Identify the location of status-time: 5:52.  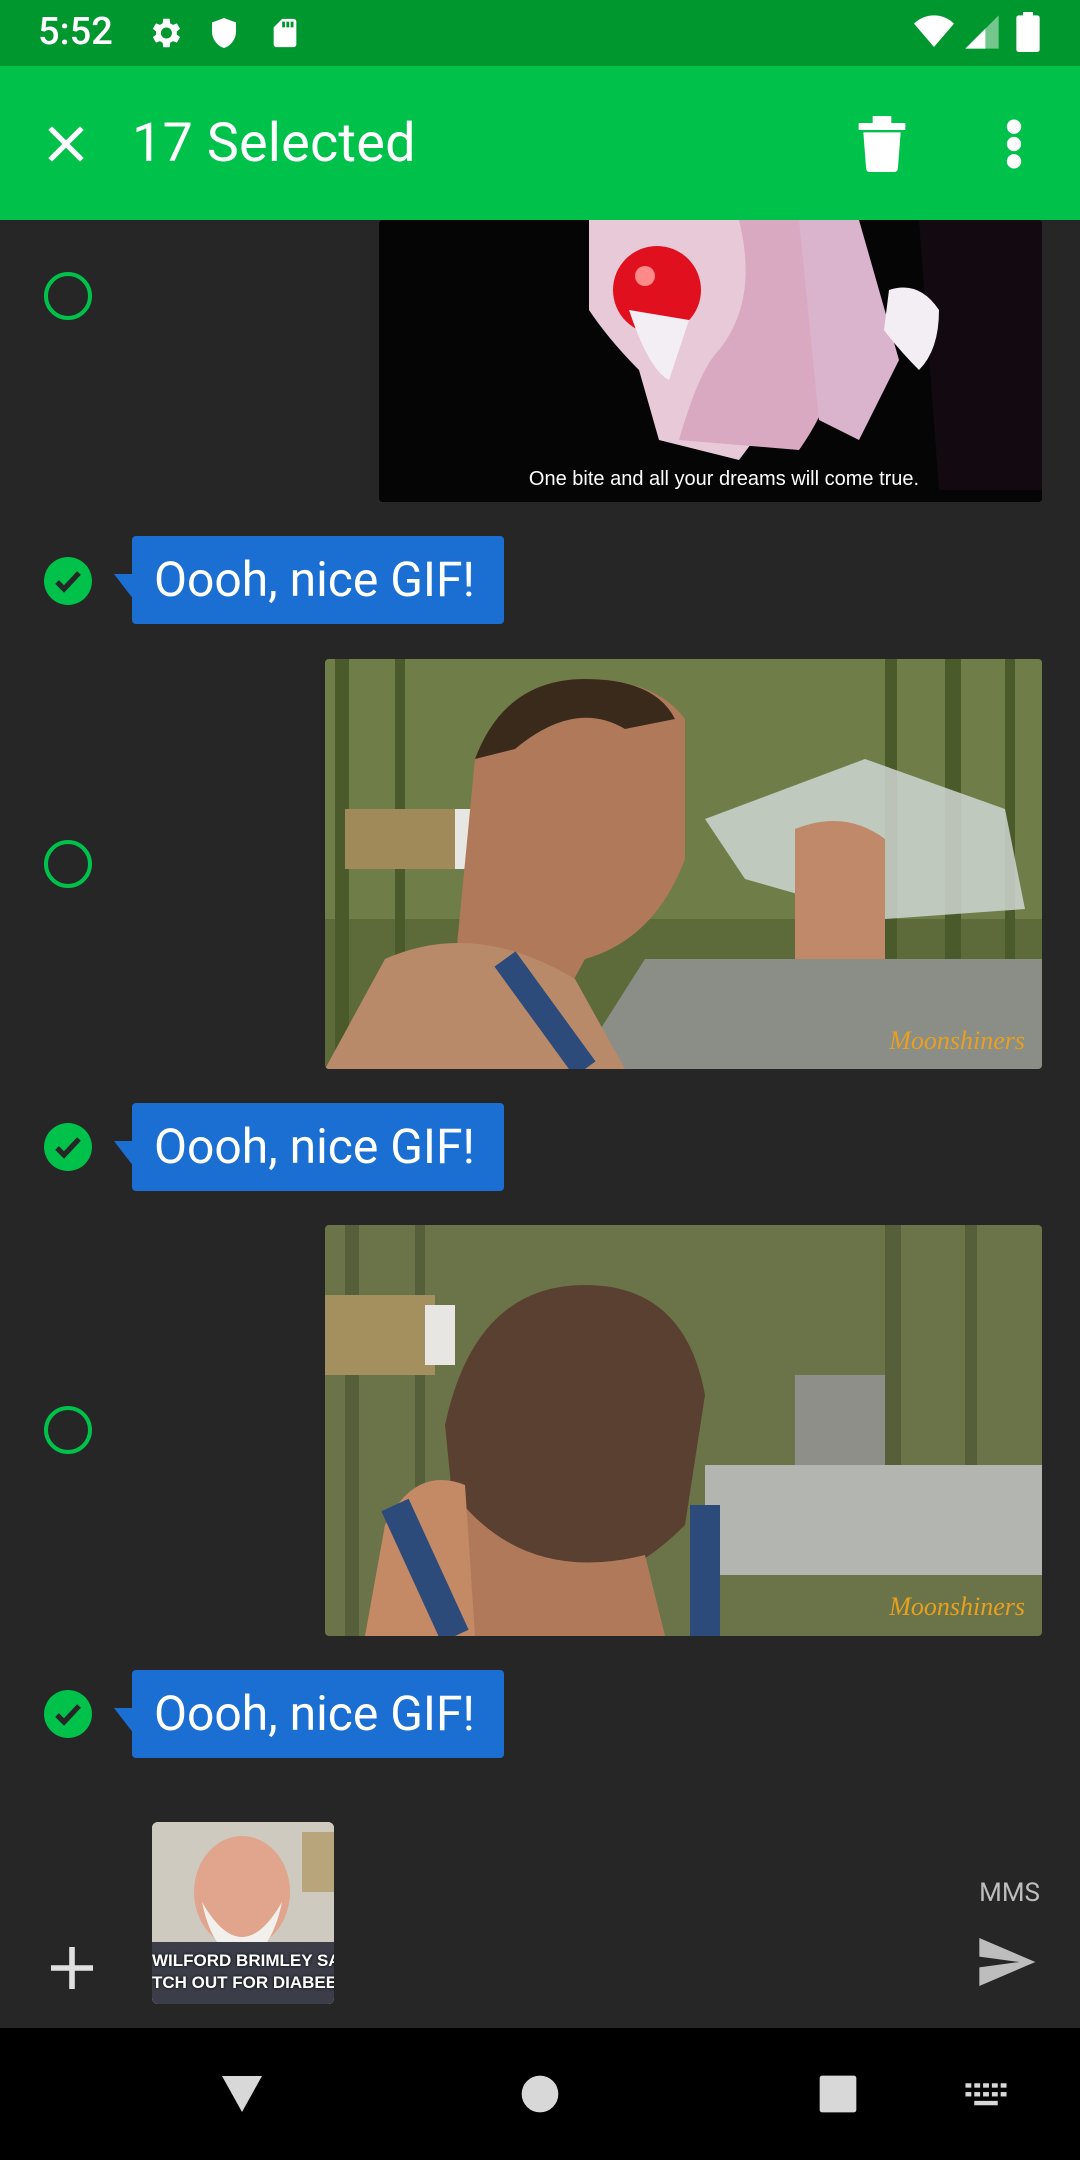
(75, 32).